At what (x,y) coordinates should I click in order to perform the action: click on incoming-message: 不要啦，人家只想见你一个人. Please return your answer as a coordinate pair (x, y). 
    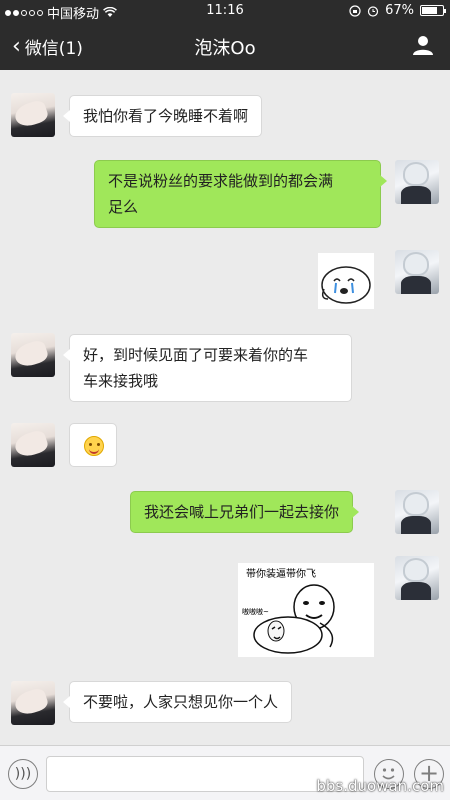
    Looking at the image, I should click on (177, 702).